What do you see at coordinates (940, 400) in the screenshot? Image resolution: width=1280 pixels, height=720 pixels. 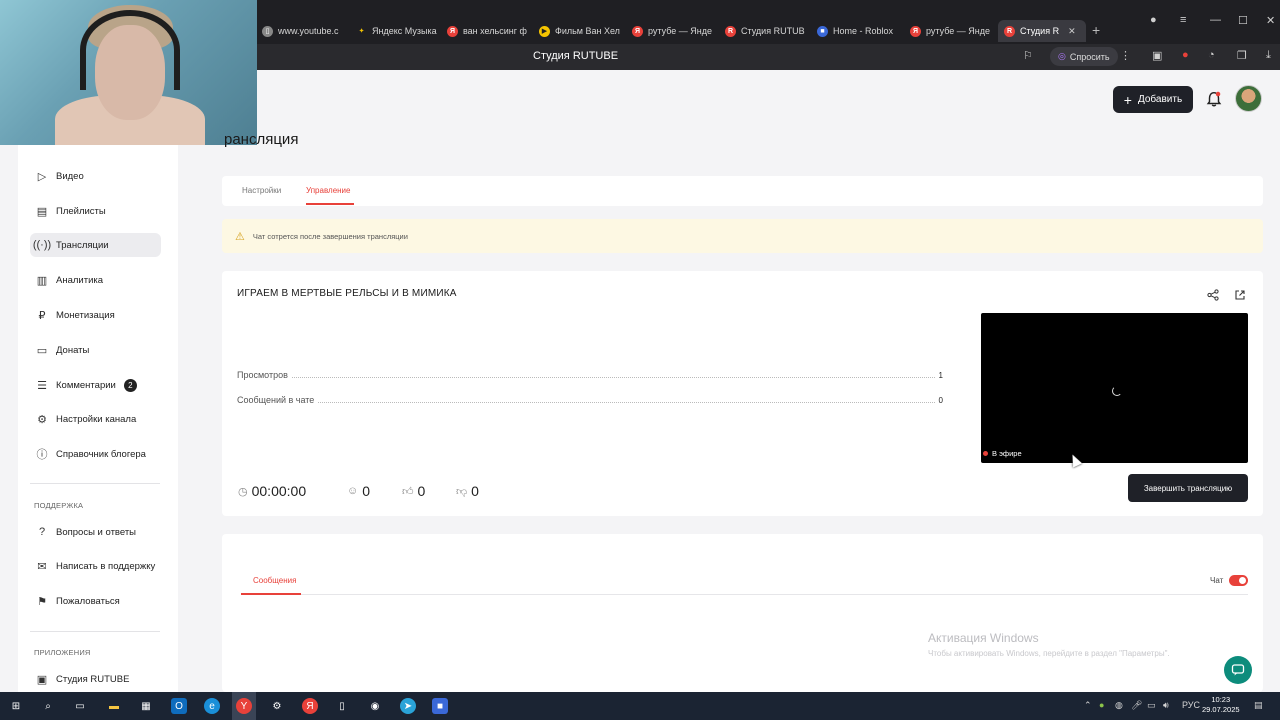 I see `stat-value: 0` at bounding box center [940, 400].